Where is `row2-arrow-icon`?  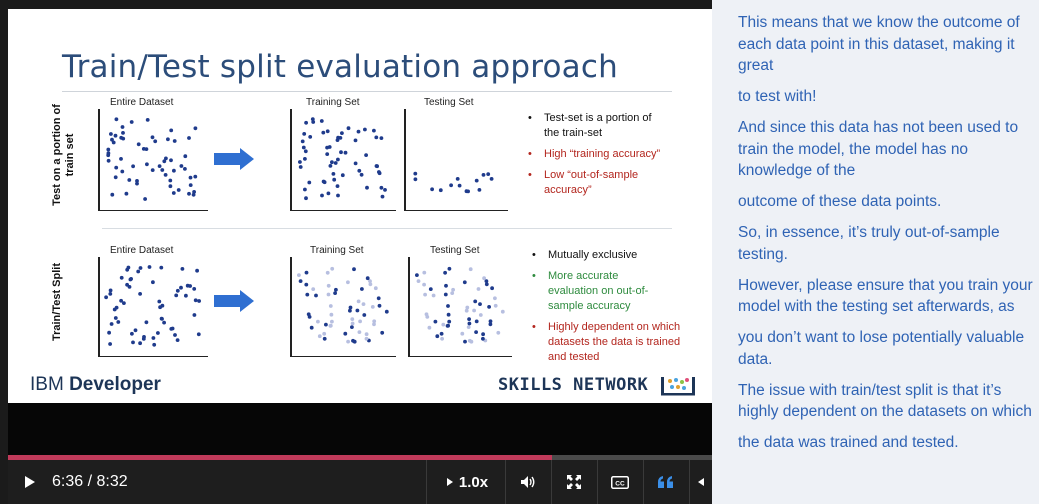
row2-arrow-icon is located at coordinates (234, 301).